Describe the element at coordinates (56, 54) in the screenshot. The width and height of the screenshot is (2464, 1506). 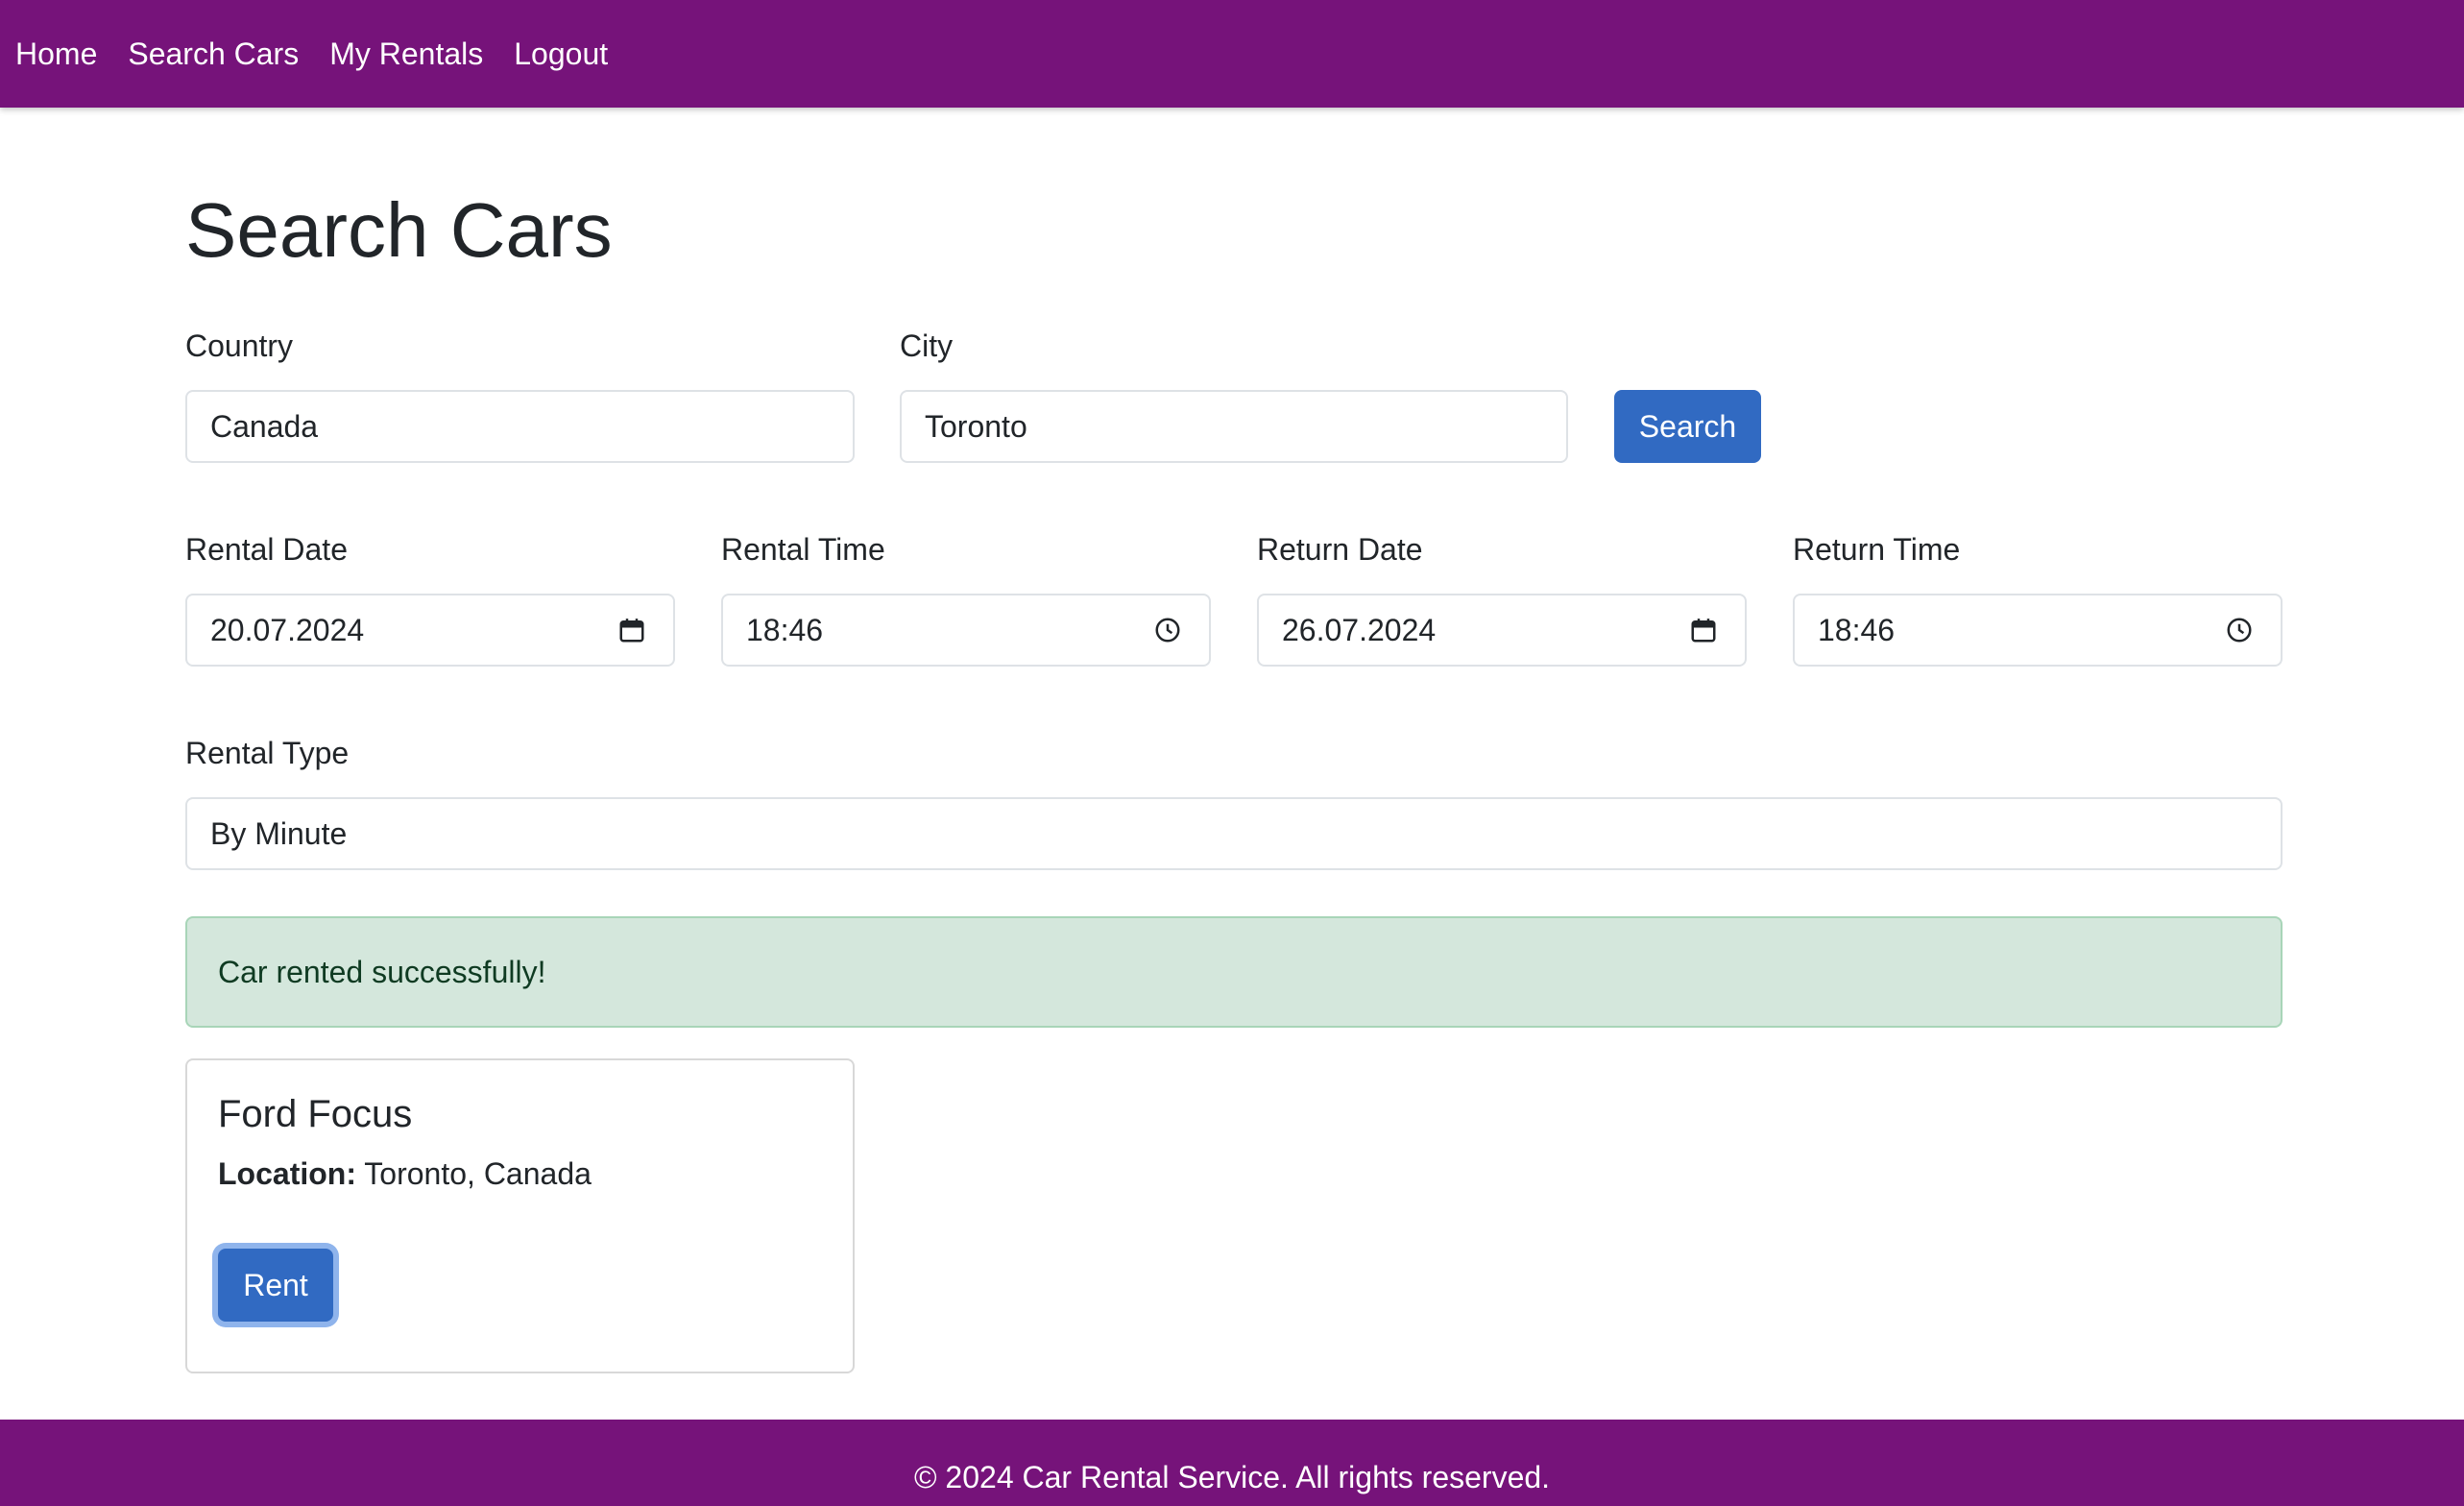
I see `nav-home: Home` at that location.